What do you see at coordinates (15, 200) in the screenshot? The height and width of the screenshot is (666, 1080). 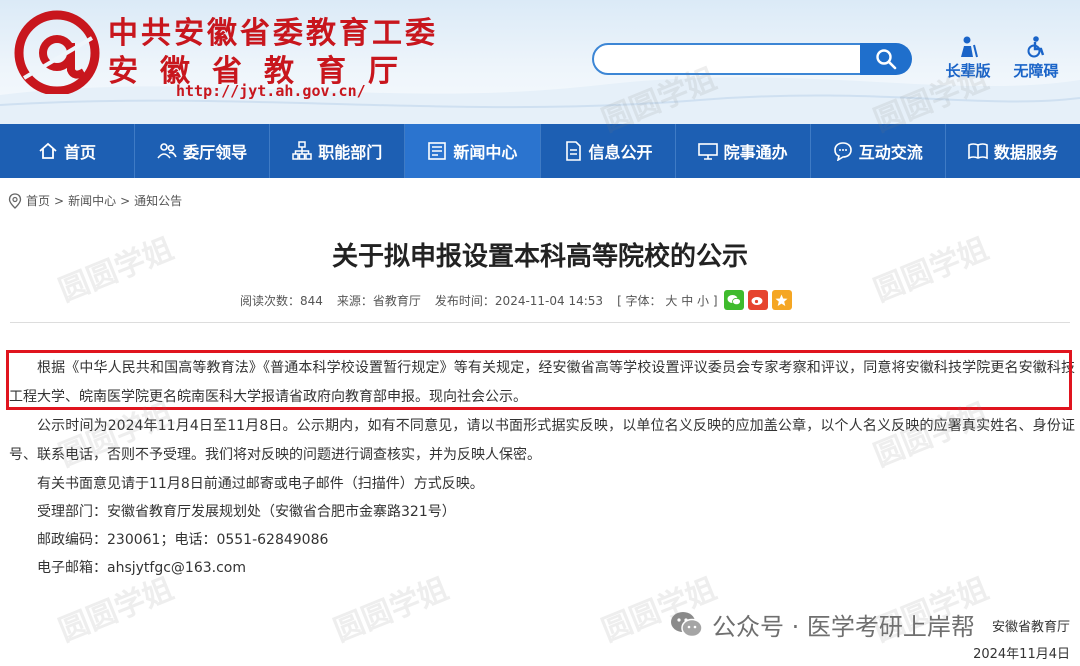 I see `location-pin-icon` at bounding box center [15, 200].